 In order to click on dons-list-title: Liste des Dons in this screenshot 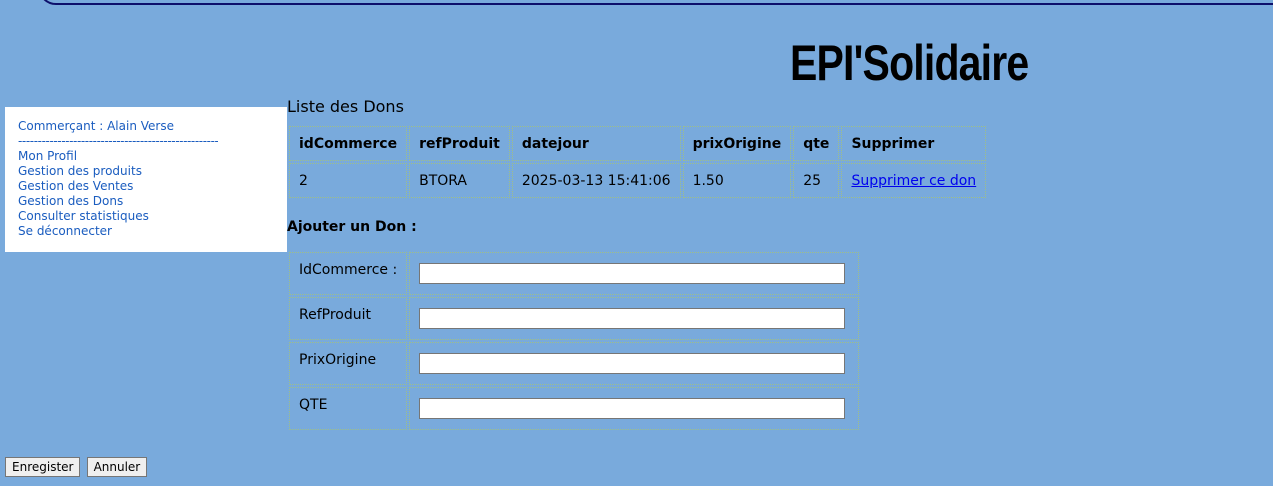, I will do `click(345, 106)`.